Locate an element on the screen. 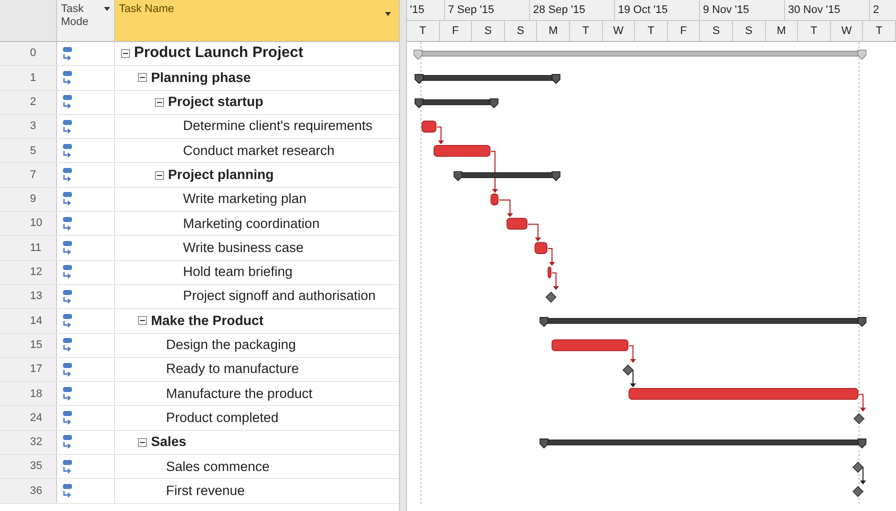  row-number: 13 is located at coordinates (28, 296).